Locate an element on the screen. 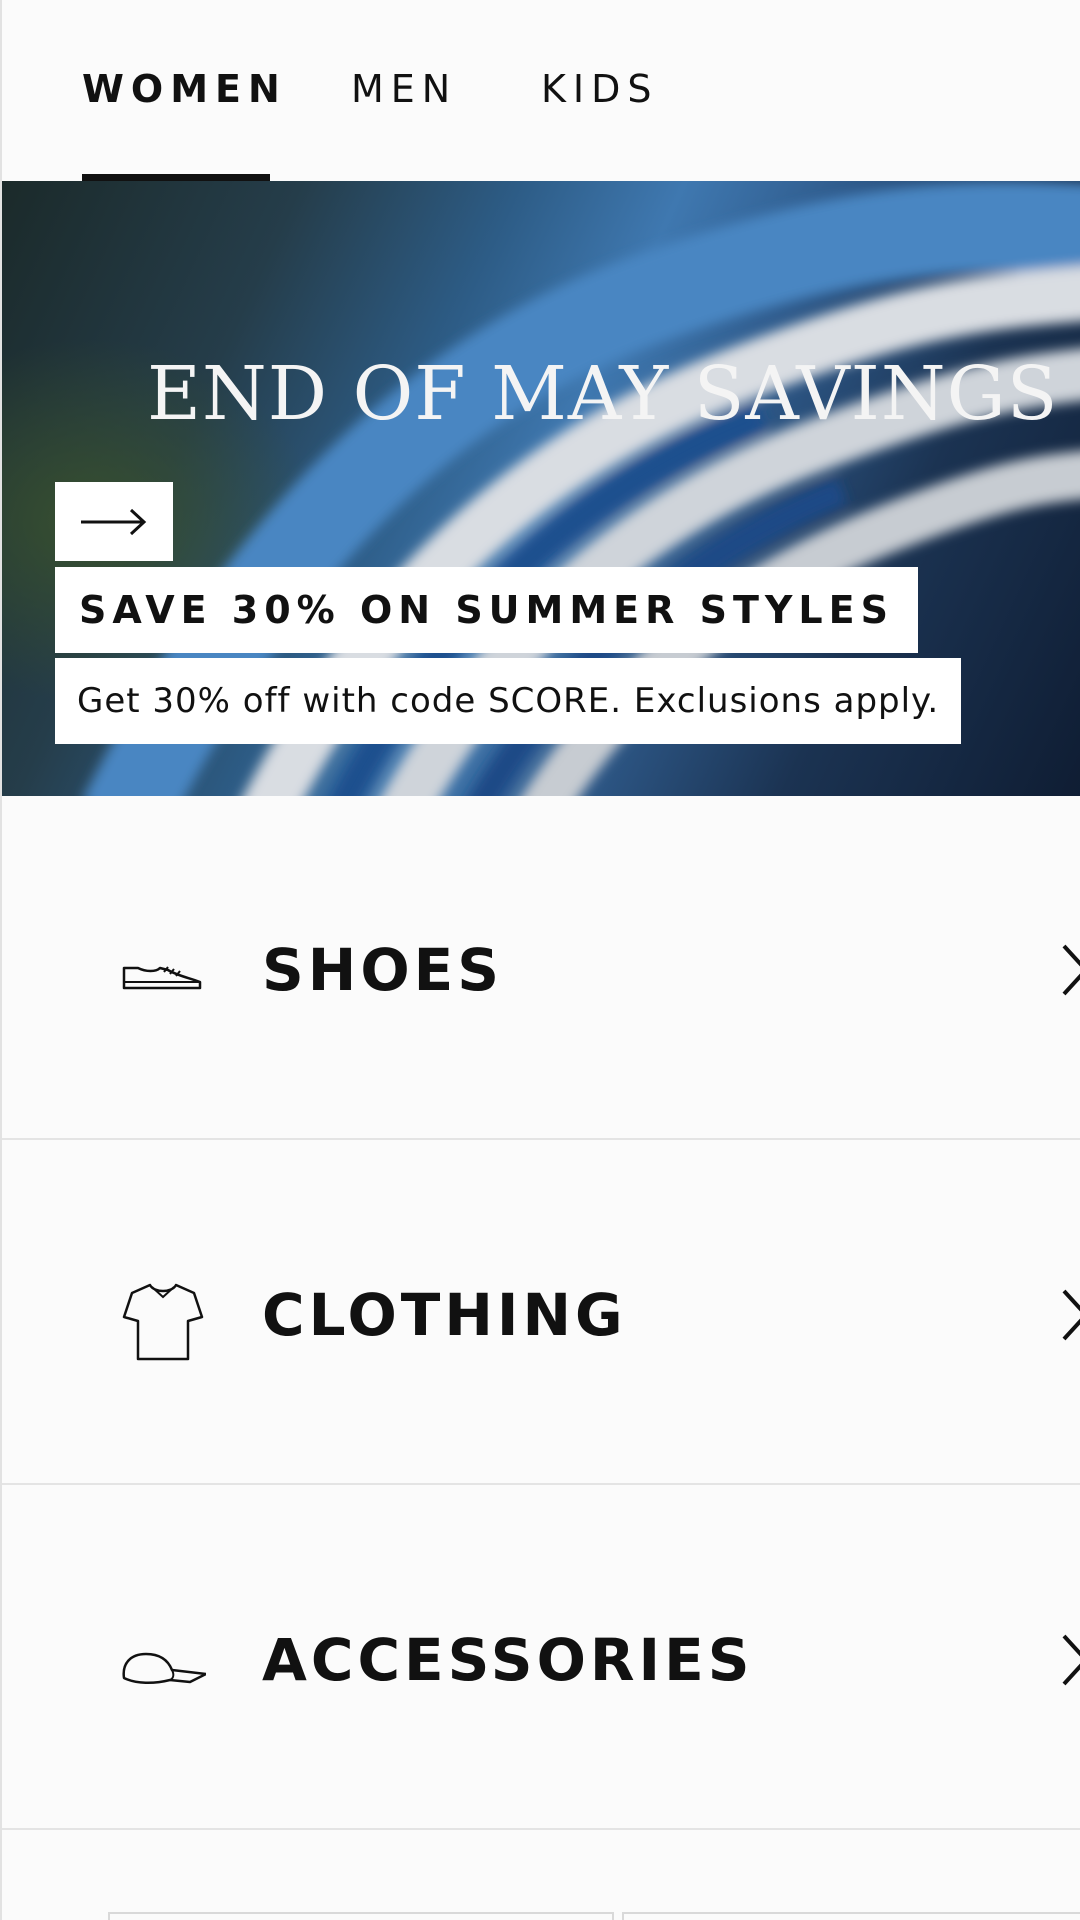 This screenshot has height=1920, width=1080. banner-headline-box: SAVE 30% ON SUMMER STYLES is located at coordinates (486, 610).